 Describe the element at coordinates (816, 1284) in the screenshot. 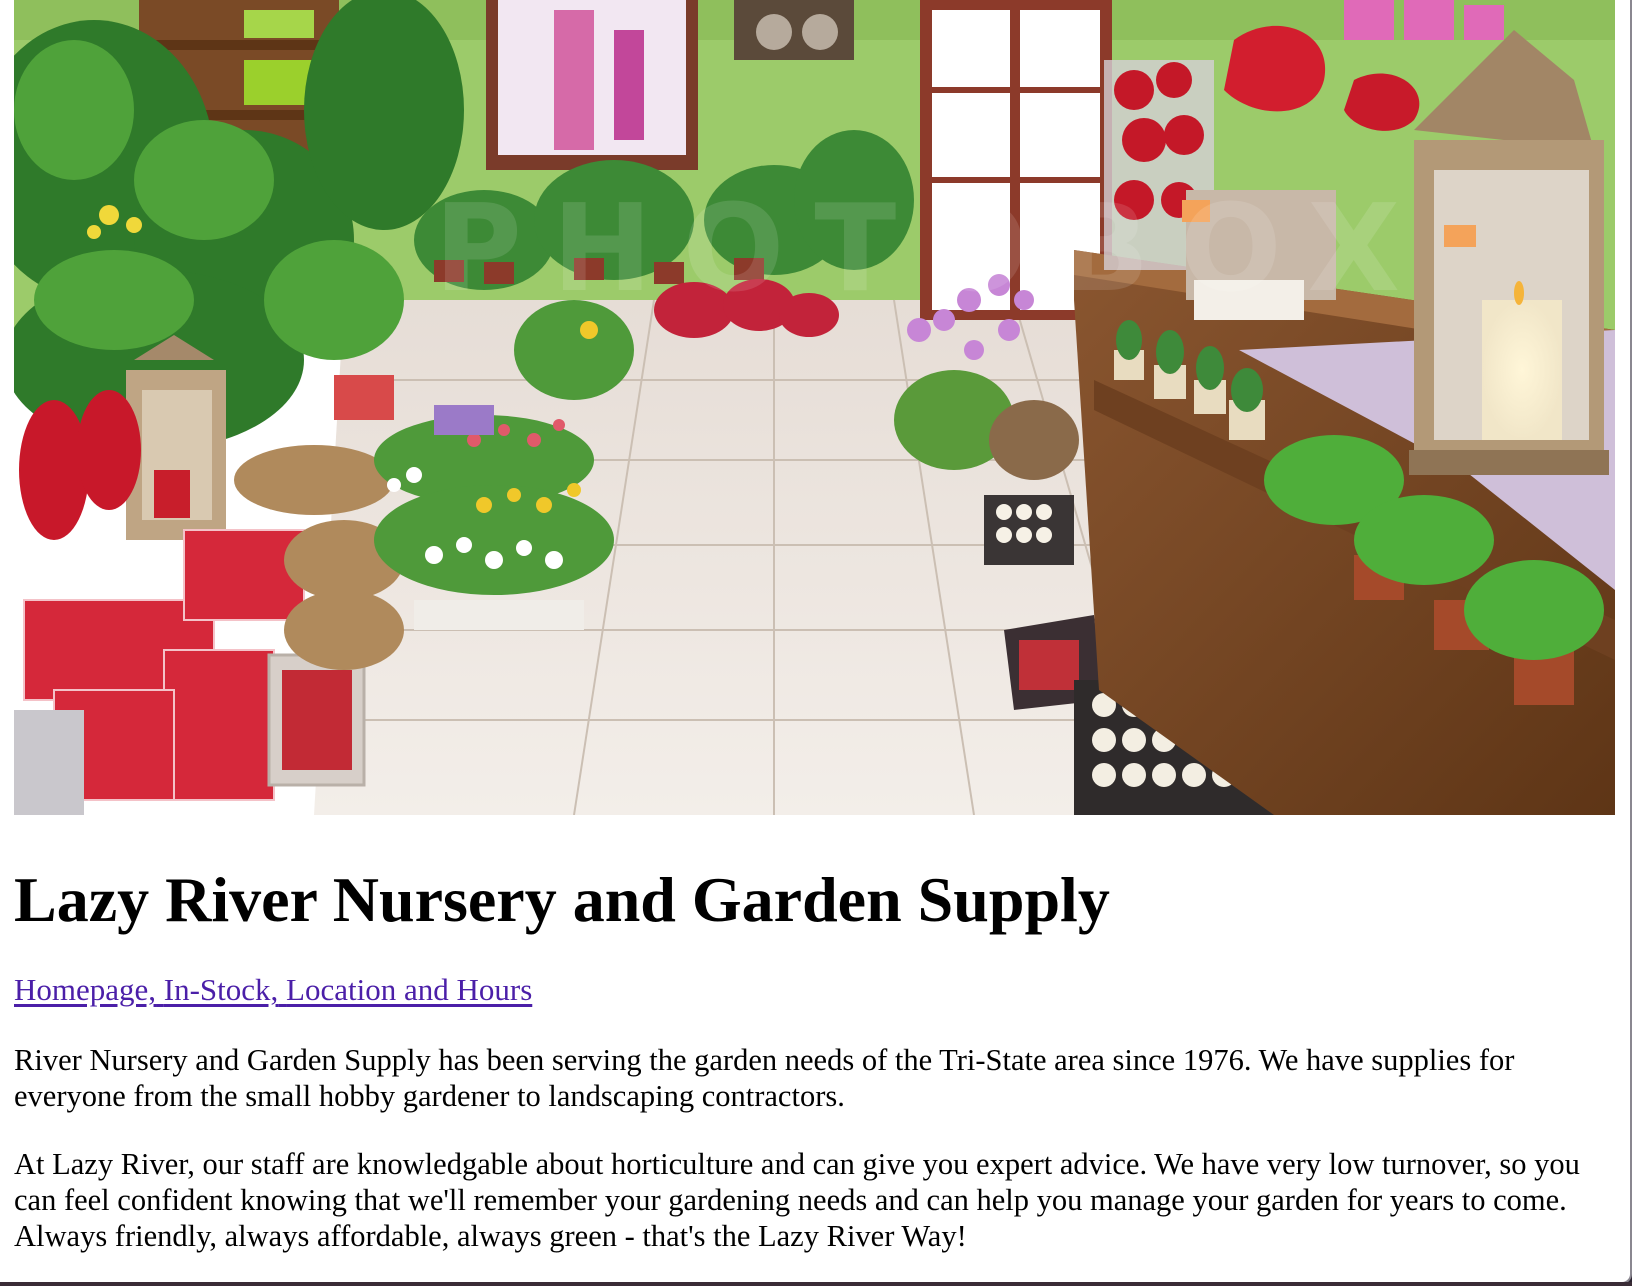

I see `desktop-background-strip` at that location.